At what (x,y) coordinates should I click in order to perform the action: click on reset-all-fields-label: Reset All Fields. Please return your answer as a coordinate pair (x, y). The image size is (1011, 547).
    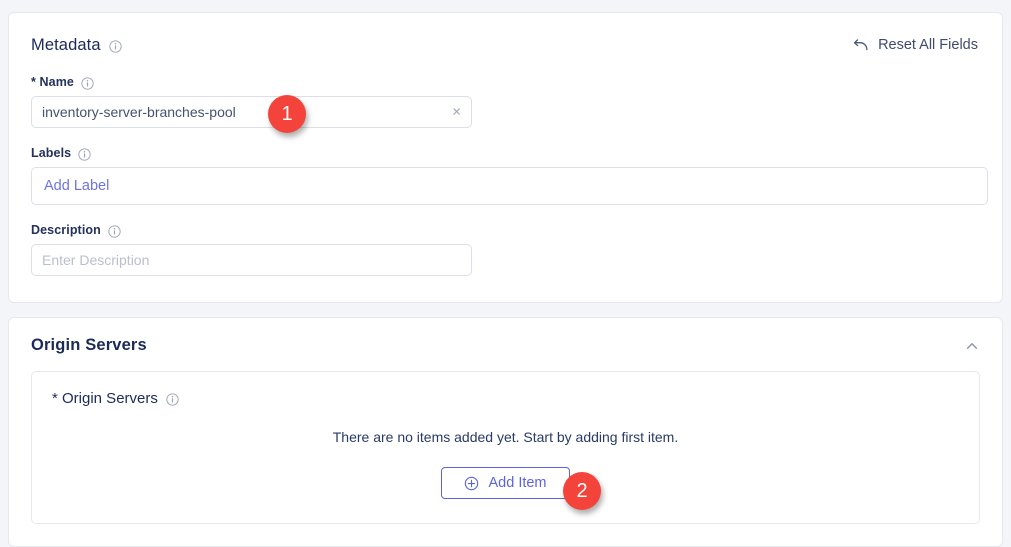
    Looking at the image, I should click on (928, 45).